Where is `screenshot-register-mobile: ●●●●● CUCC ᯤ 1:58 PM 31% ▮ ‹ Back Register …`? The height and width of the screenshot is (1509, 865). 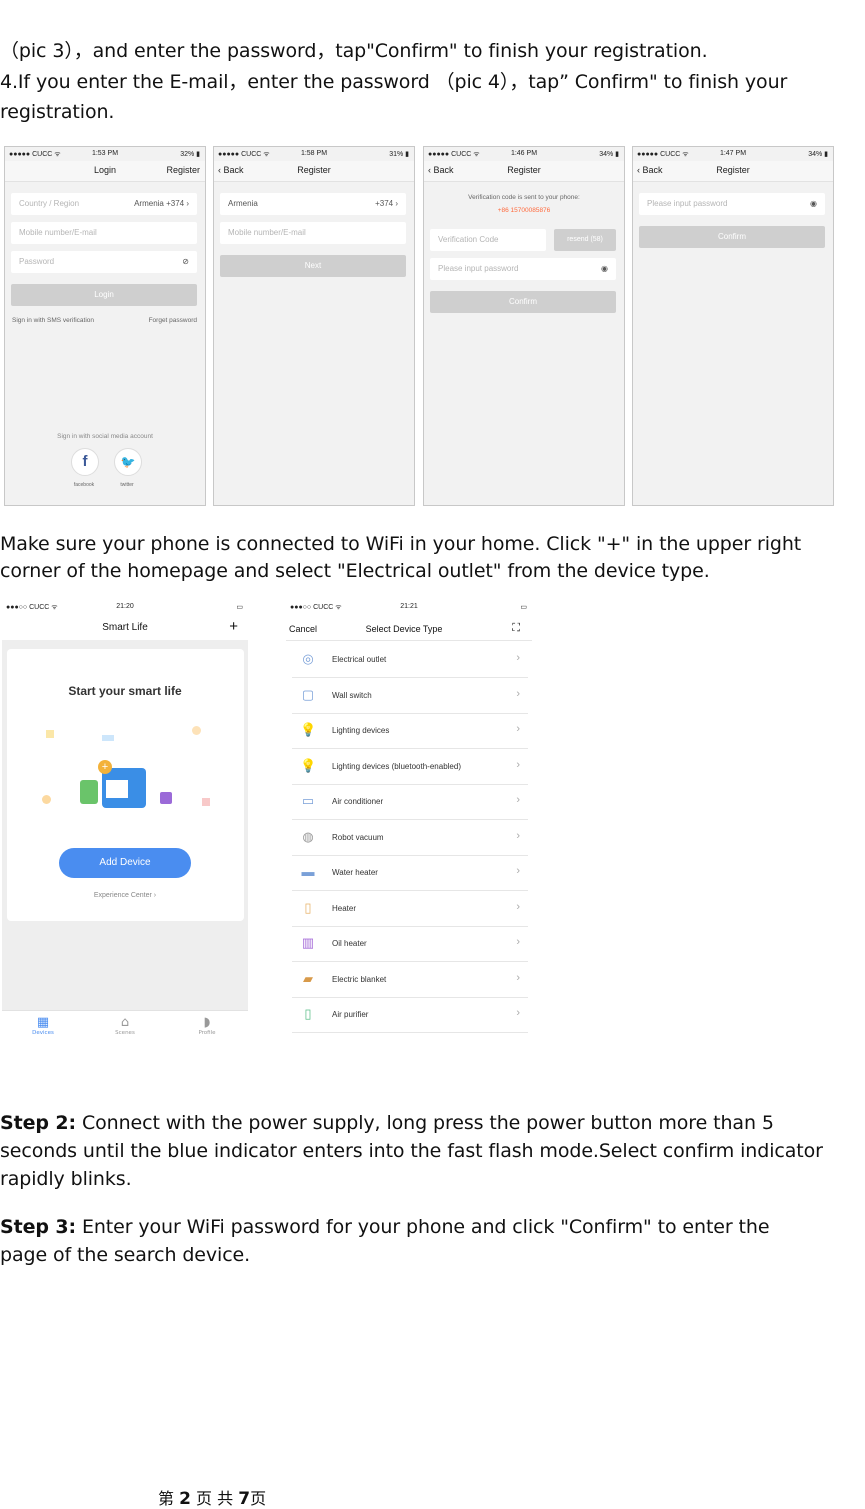
screenshot-register-mobile: ●●●●● CUCC ᯤ 1:58 PM 31% ▮ ‹ Back Register … is located at coordinates (314, 326).